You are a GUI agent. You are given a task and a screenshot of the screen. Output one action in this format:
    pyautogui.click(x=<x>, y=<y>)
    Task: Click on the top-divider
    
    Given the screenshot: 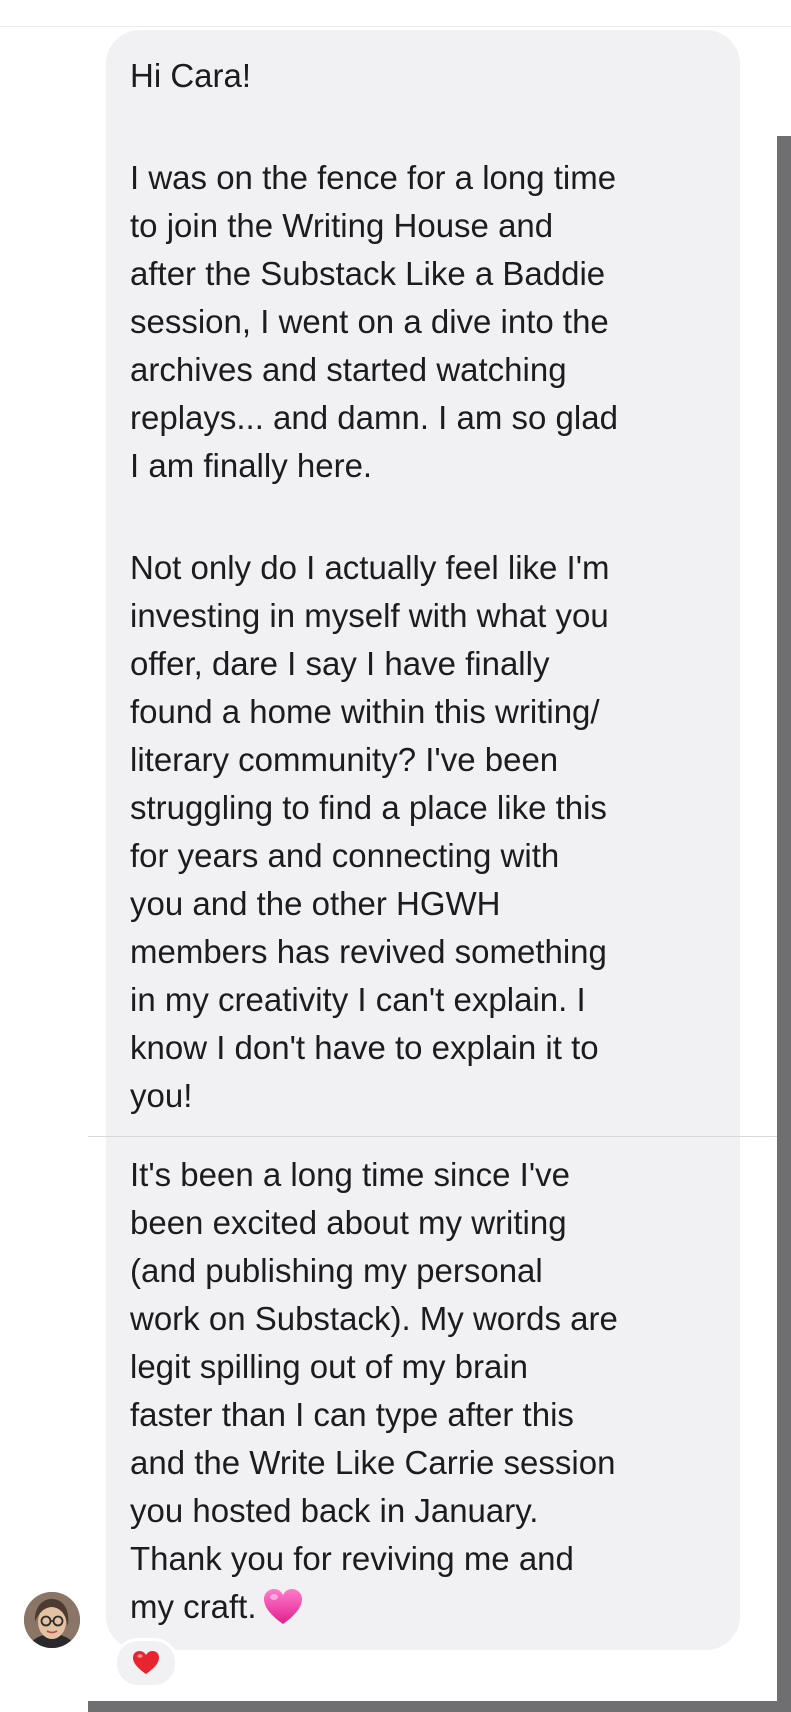 What is the action you would take?
    pyautogui.click(x=395, y=26)
    